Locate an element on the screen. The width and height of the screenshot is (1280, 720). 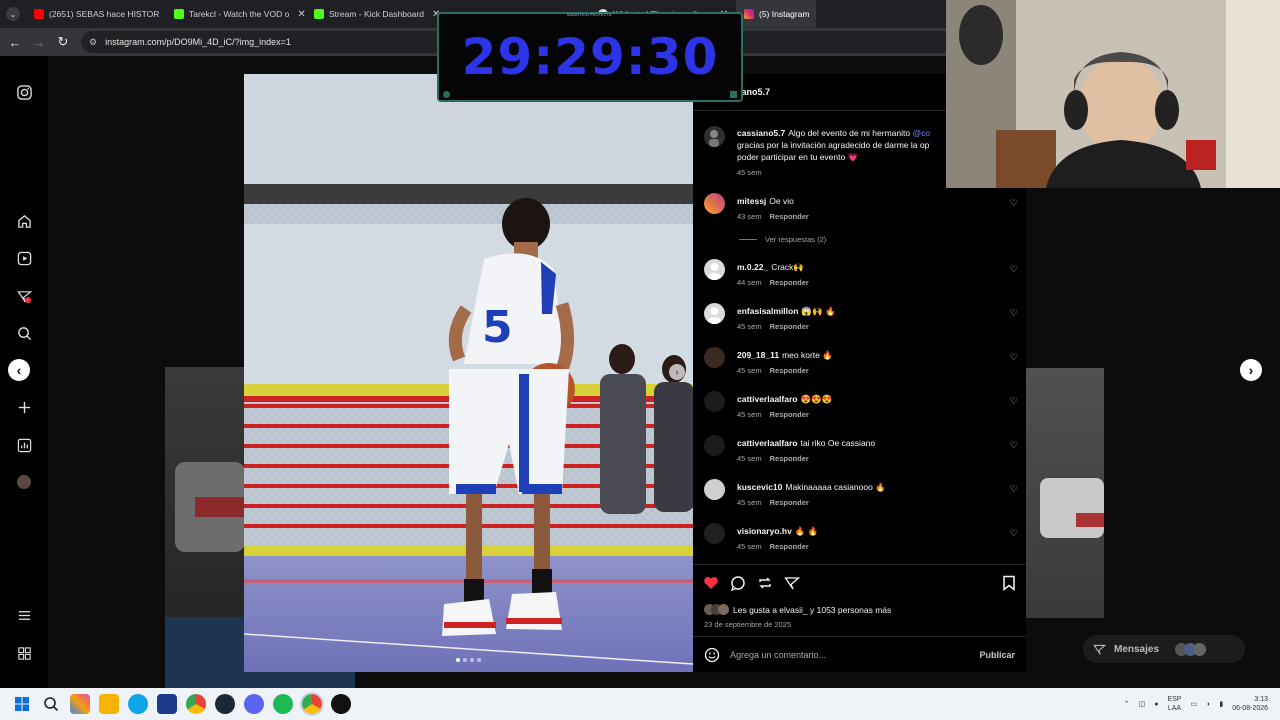
next-post-preview is located at coordinates (1065, 493).